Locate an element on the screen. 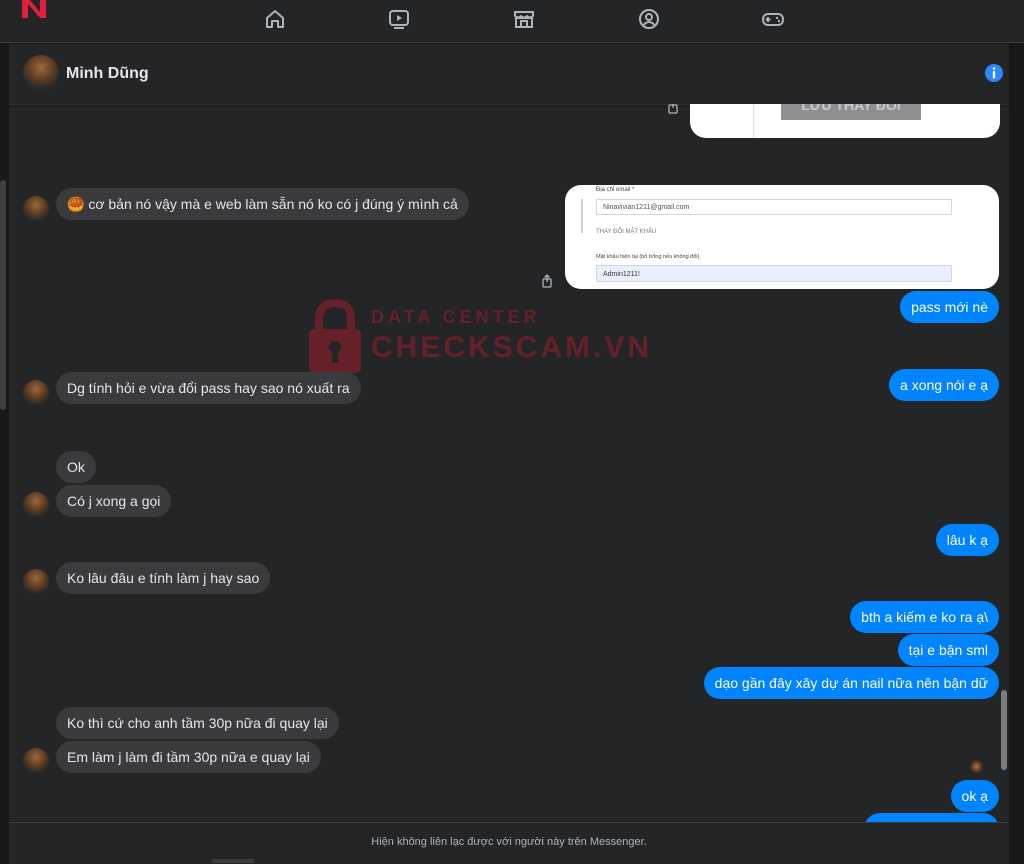 Image resolution: width=1024 pixels, height=864 pixels. message-list-scrollbar is located at coordinates (1004, 730).